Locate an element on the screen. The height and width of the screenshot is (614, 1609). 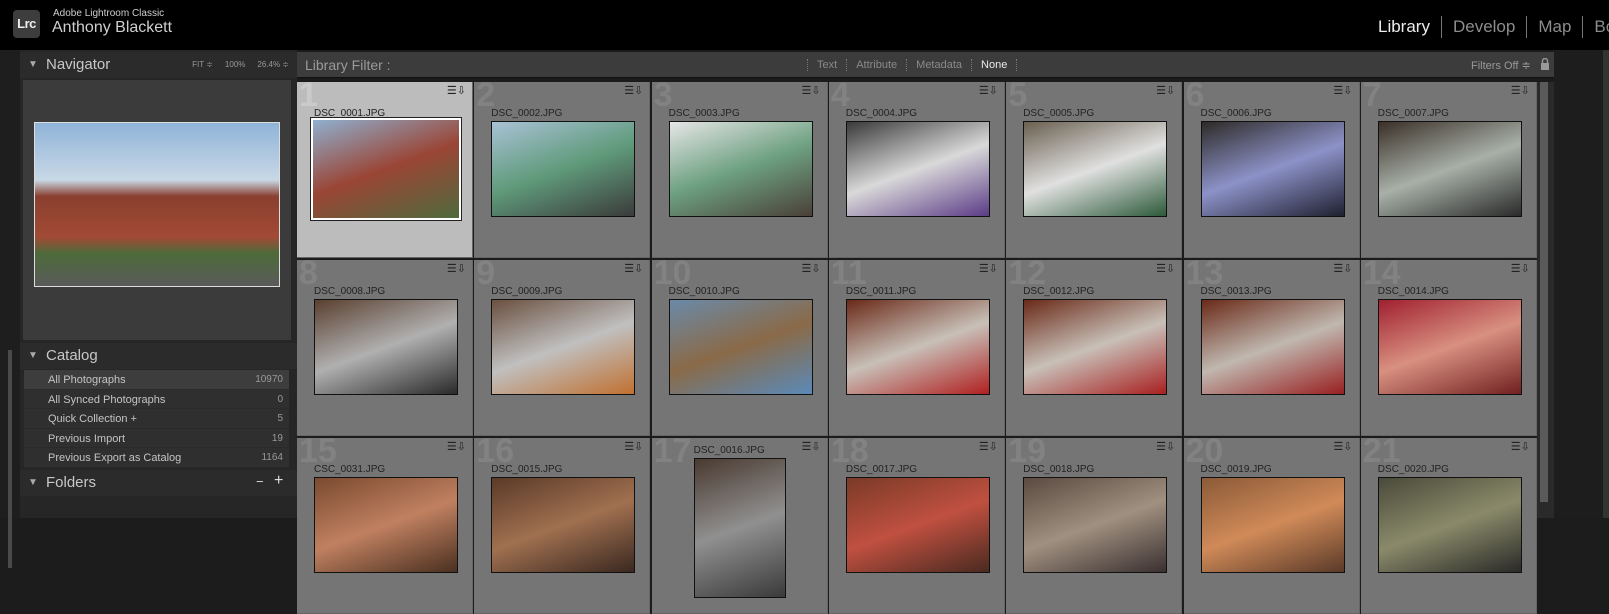
zoom-fit-option: FIT ≑ is located at coordinates (202, 64).